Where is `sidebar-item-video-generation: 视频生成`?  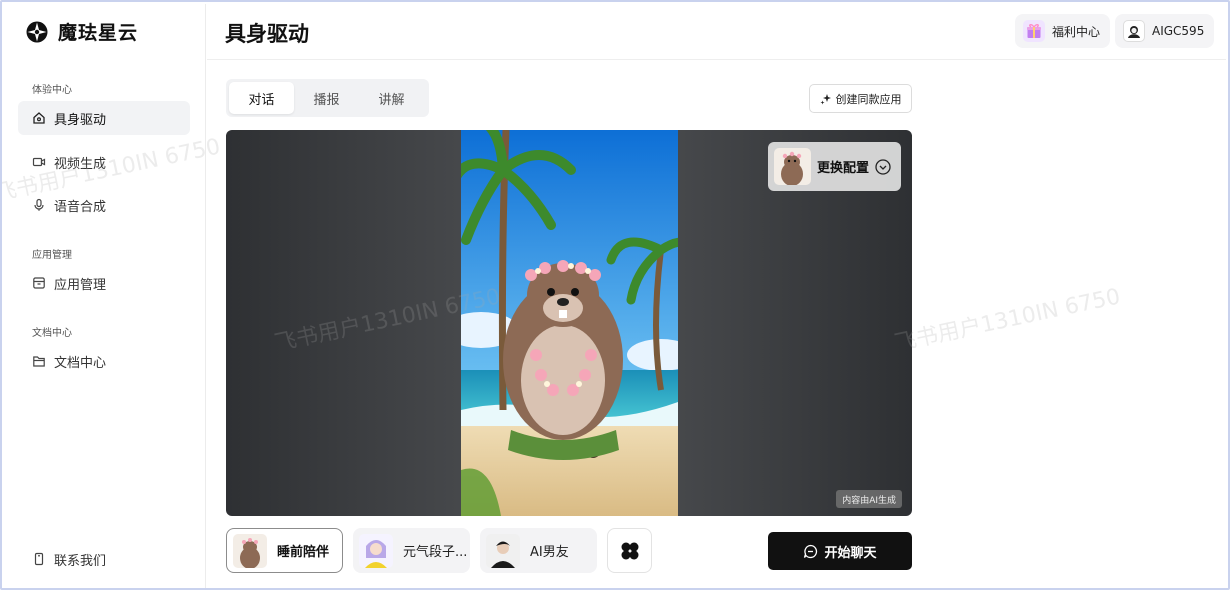 sidebar-item-video-generation: 视频生成 is located at coordinates (104, 162).